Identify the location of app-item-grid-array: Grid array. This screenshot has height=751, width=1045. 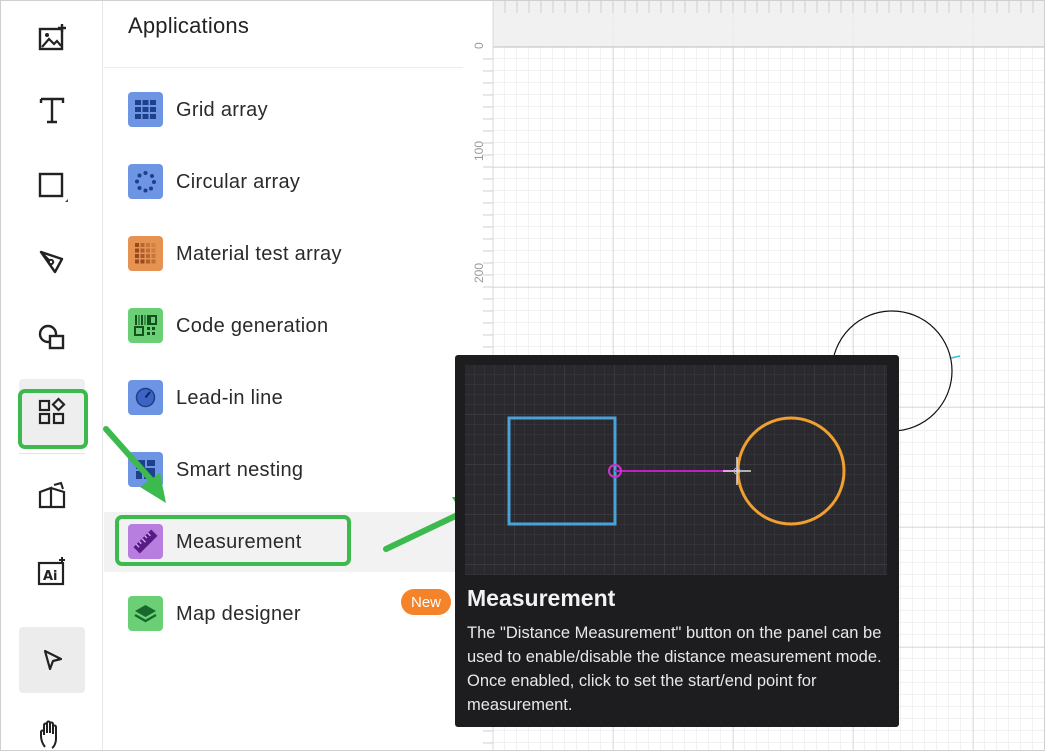
(283, 110).